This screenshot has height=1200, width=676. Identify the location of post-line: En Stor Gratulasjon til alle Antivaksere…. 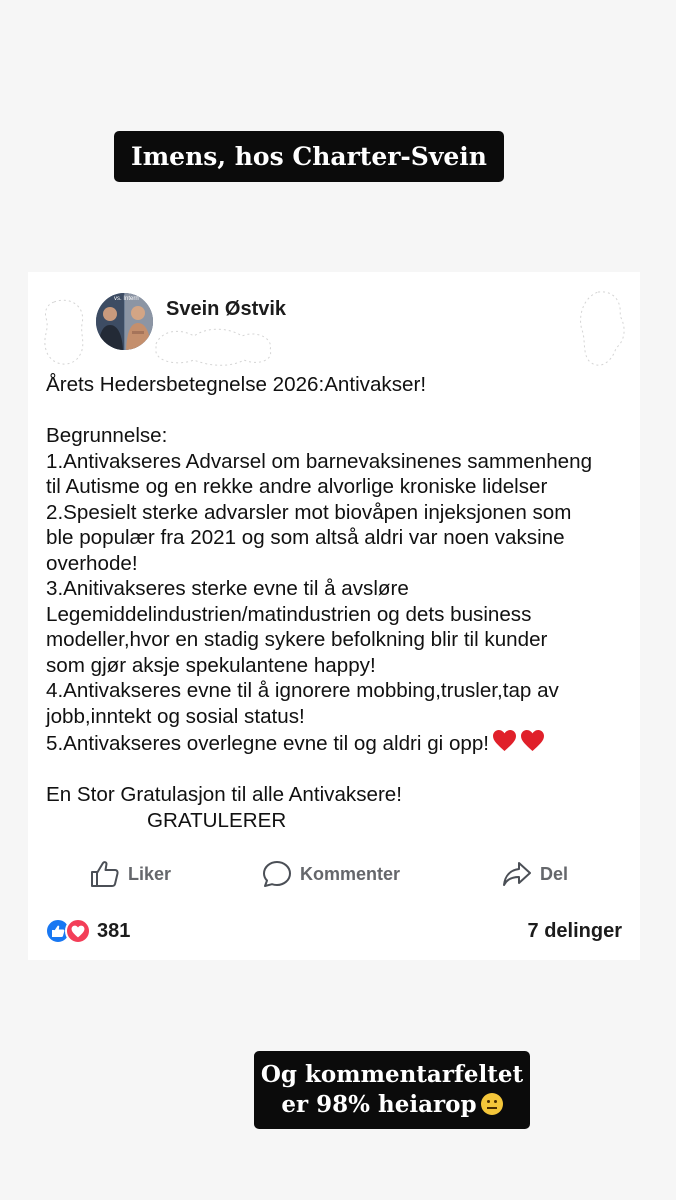
(224, 794).